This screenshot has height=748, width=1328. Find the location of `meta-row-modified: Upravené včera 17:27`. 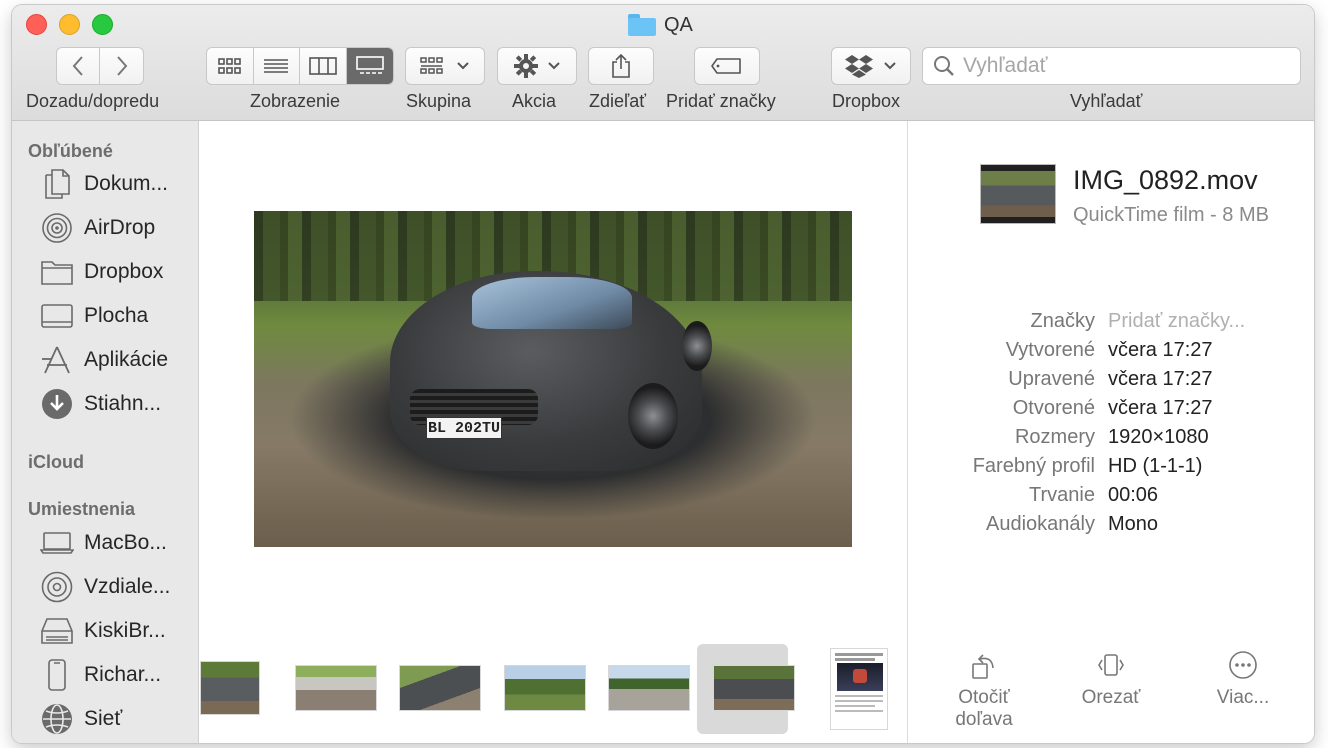

meta-row-modified: Upravené včera 17:27 is located at coordinates (1111, 382).